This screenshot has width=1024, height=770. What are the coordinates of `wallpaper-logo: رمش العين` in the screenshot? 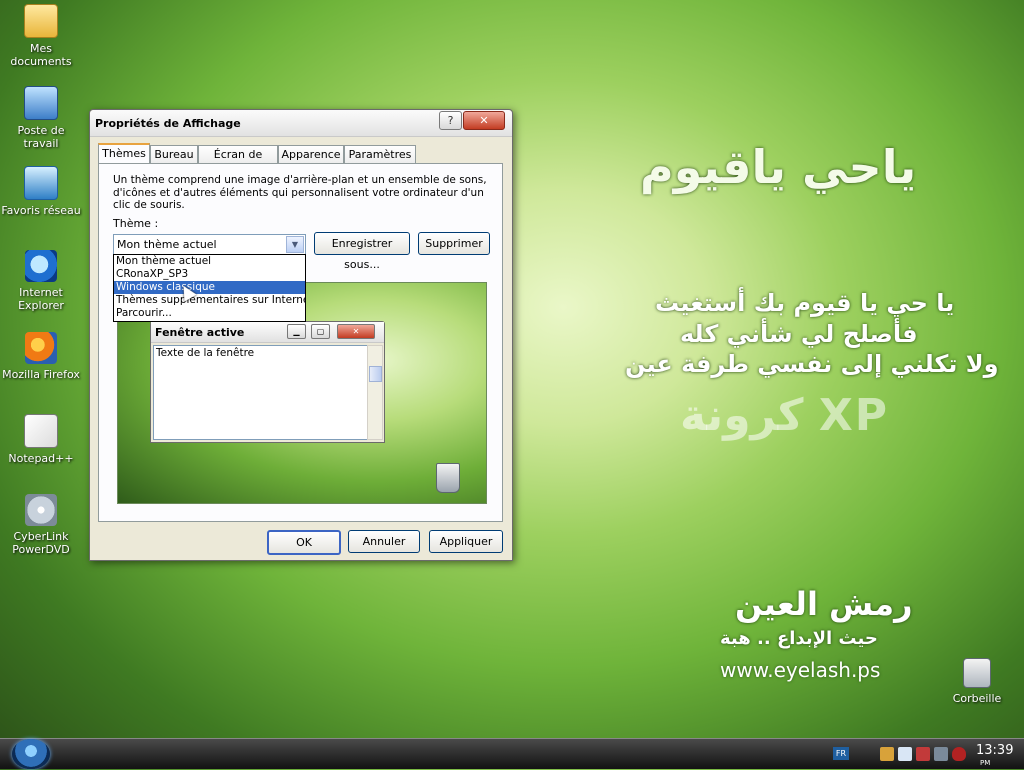 It's located at (824, 604).